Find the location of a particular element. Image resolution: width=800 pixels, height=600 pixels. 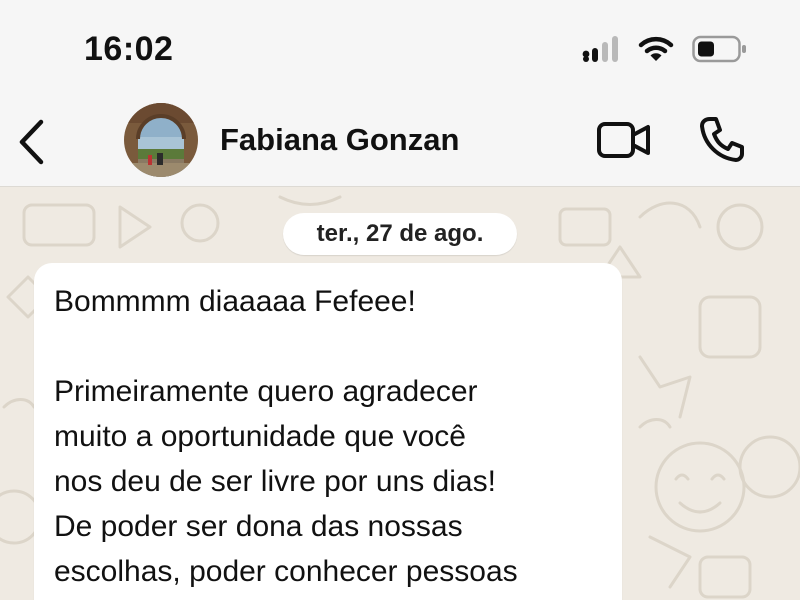

message-line is located at coordinates (334, 346).